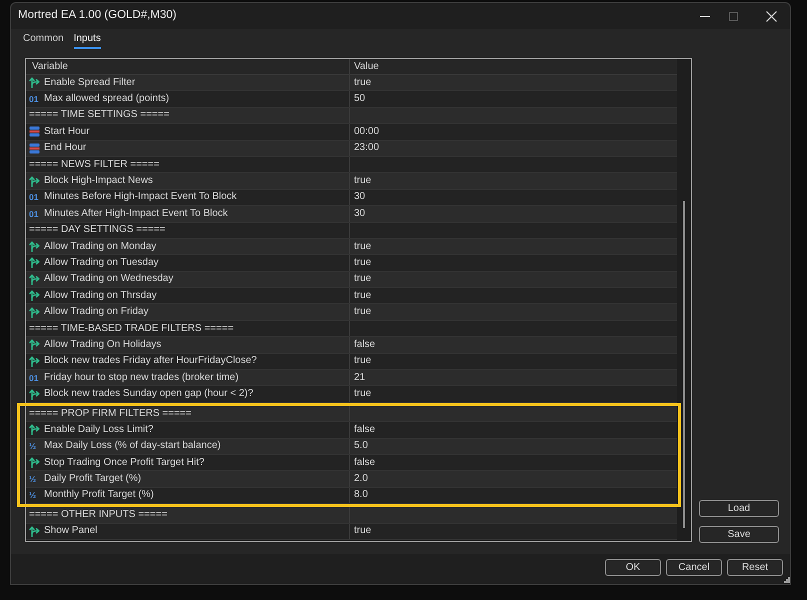 This screenshot has width=807, height=600. Describe the element at coordinates (351, 414) in the screenshot. I see `table-row: ===== PROP FIRM FILTERS =====` at that location.